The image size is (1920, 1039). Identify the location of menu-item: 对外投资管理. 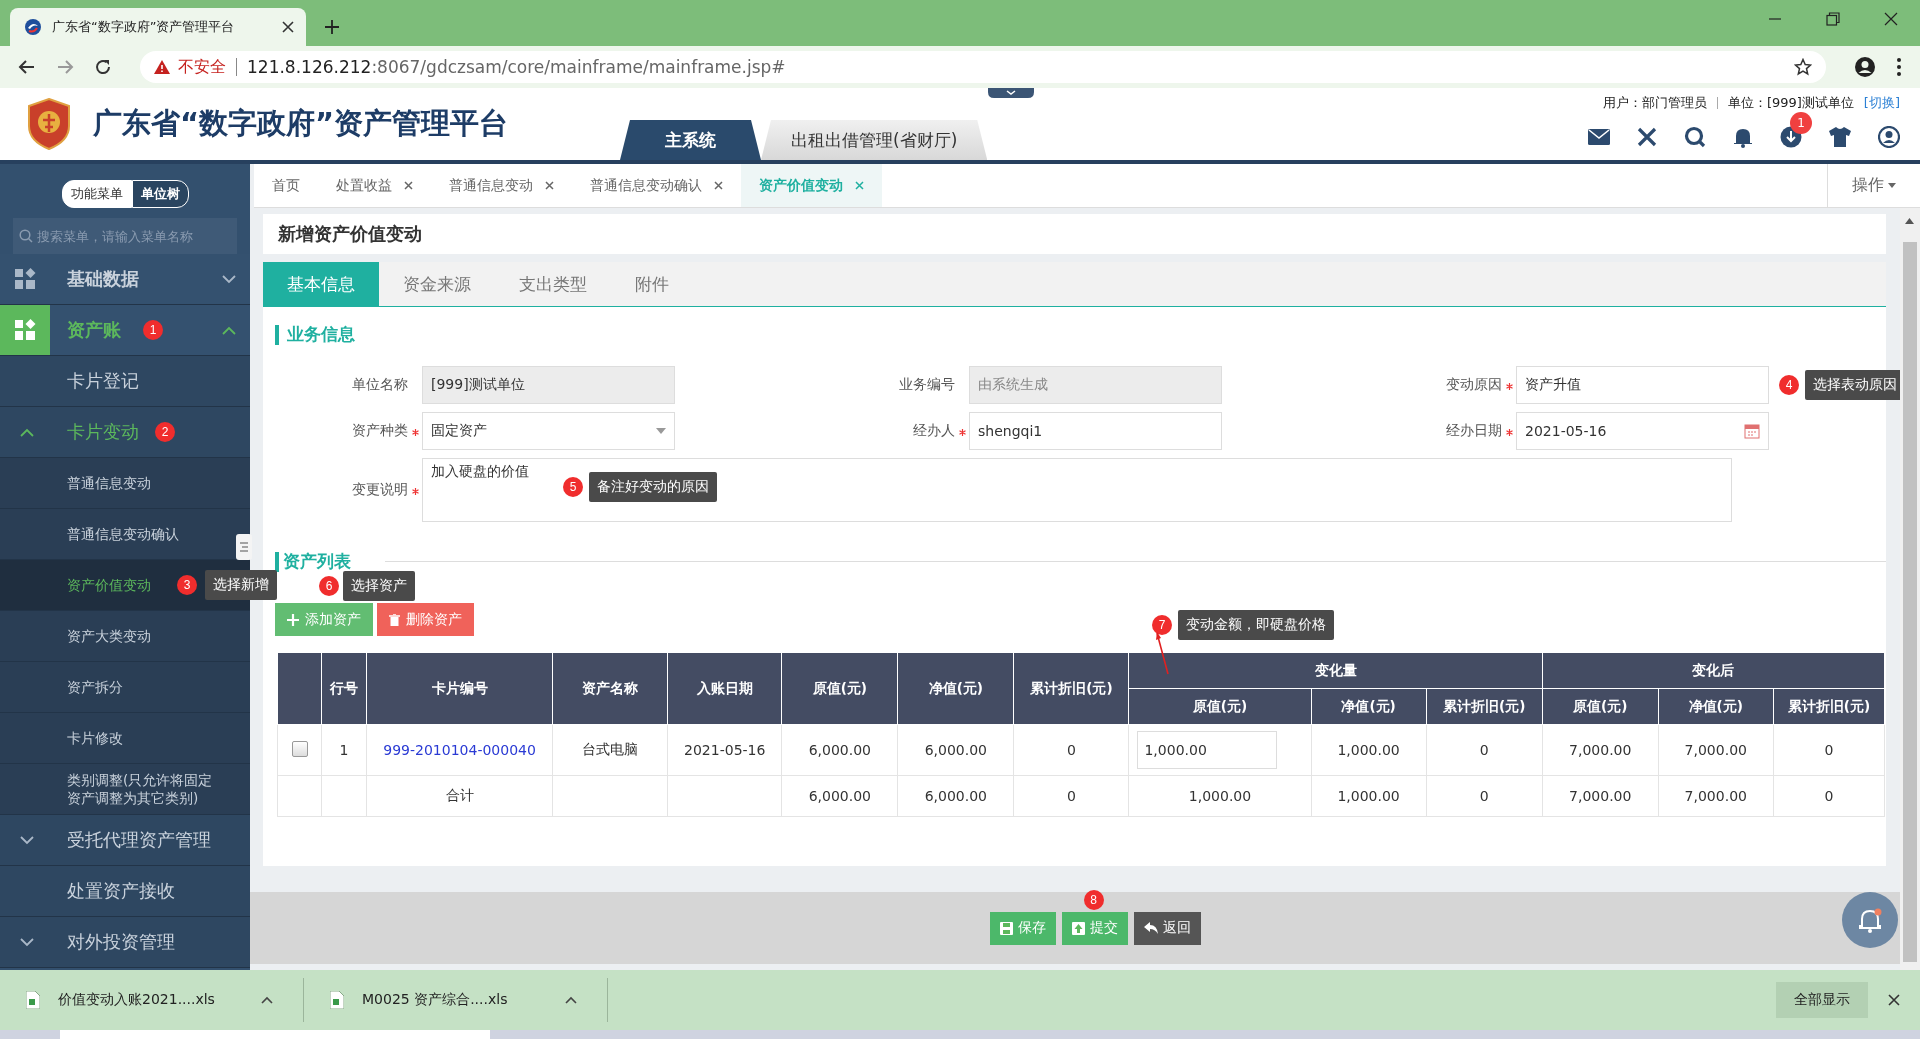
(125, 942).